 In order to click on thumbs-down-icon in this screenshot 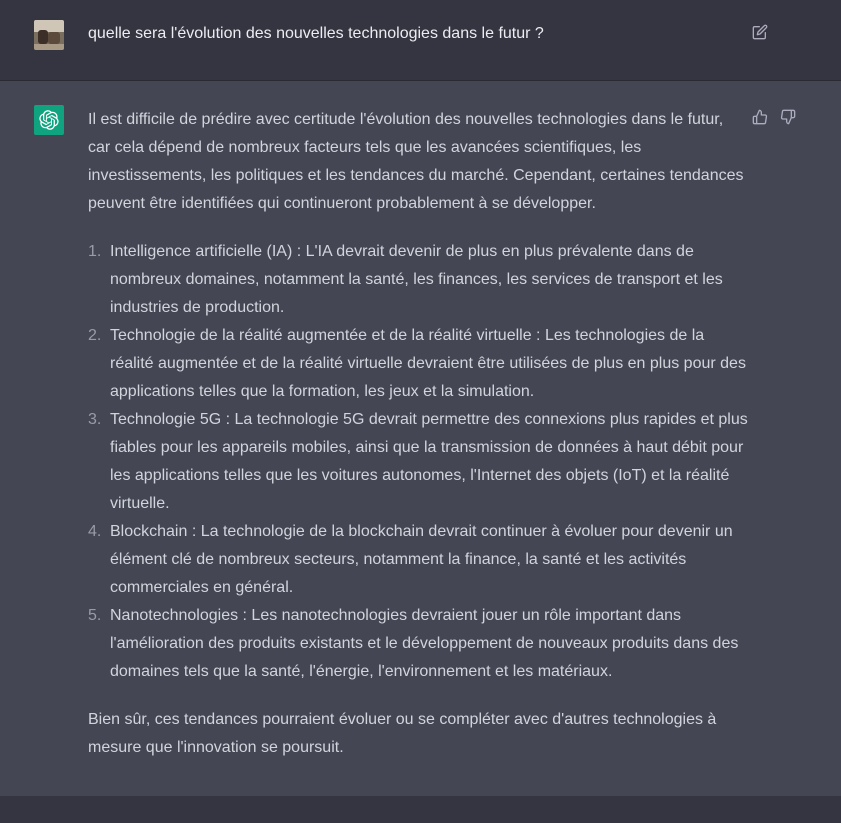, I will do `click(788, 117)`.